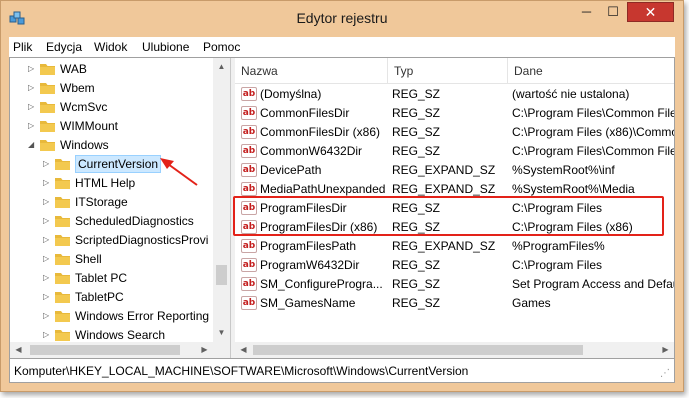  What do you see at coordinates (444, 246) in the screenshot?
I see `value-type: REG_EXPAND_SZ` at bounding box center [444, 246].